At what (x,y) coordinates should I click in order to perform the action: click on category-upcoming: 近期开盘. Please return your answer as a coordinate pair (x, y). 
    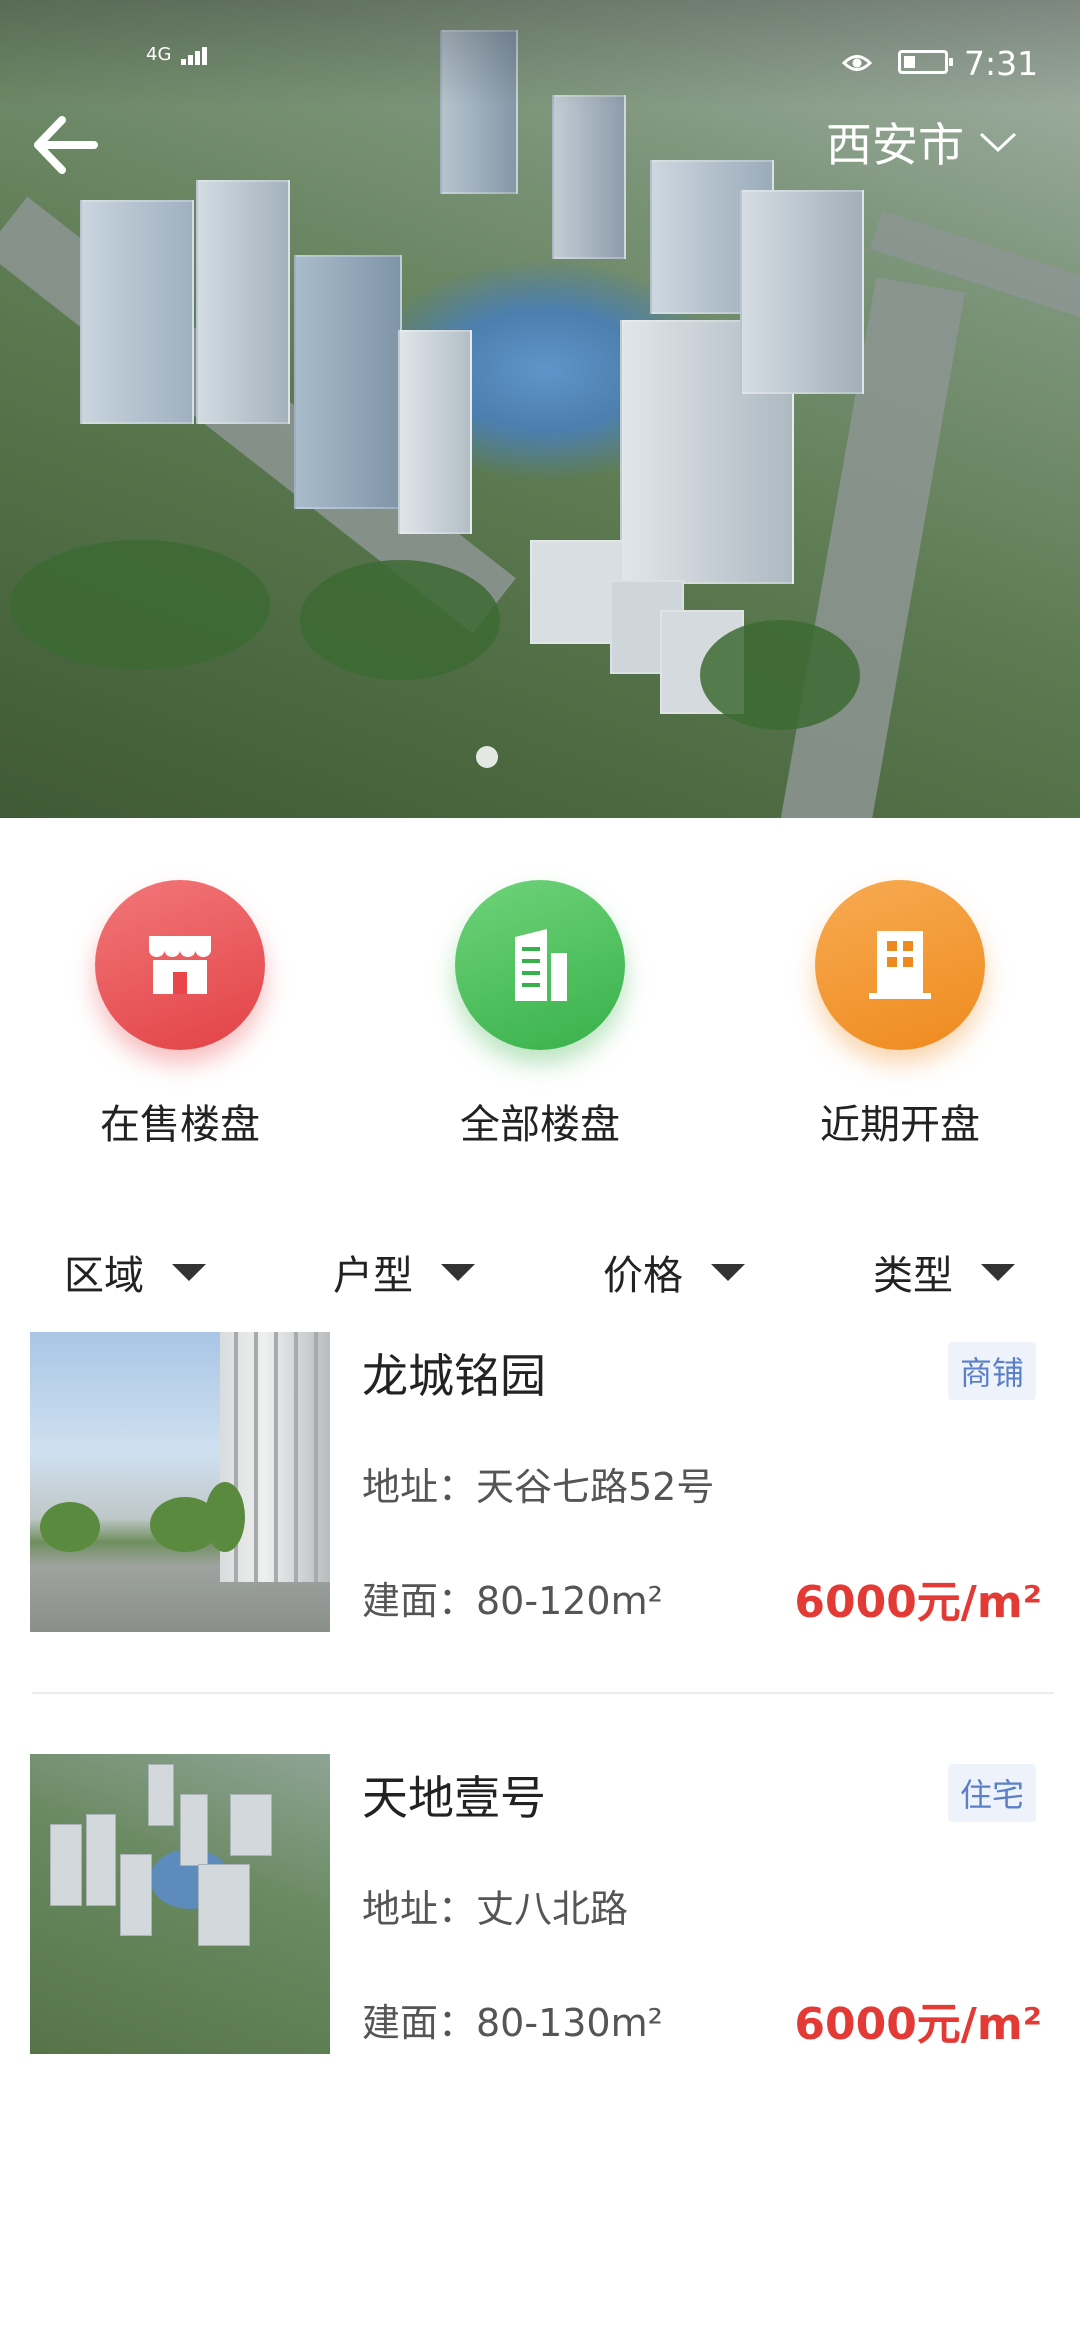
    Looking at the image, I should click on (900, 1015).